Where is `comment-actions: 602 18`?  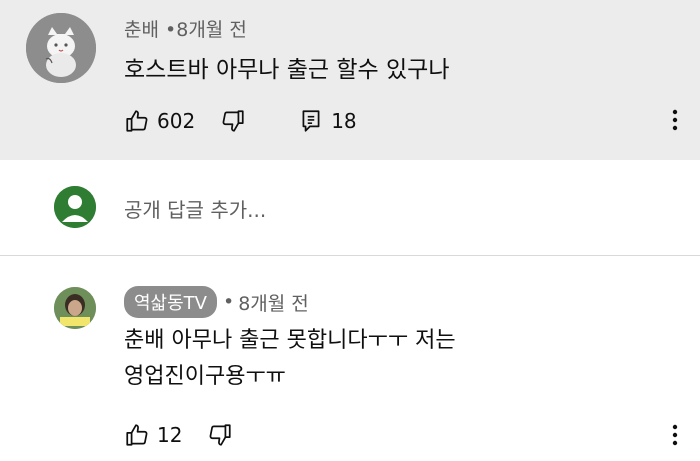 comment-actions: 602 18 is located at coordinates (240, 121).